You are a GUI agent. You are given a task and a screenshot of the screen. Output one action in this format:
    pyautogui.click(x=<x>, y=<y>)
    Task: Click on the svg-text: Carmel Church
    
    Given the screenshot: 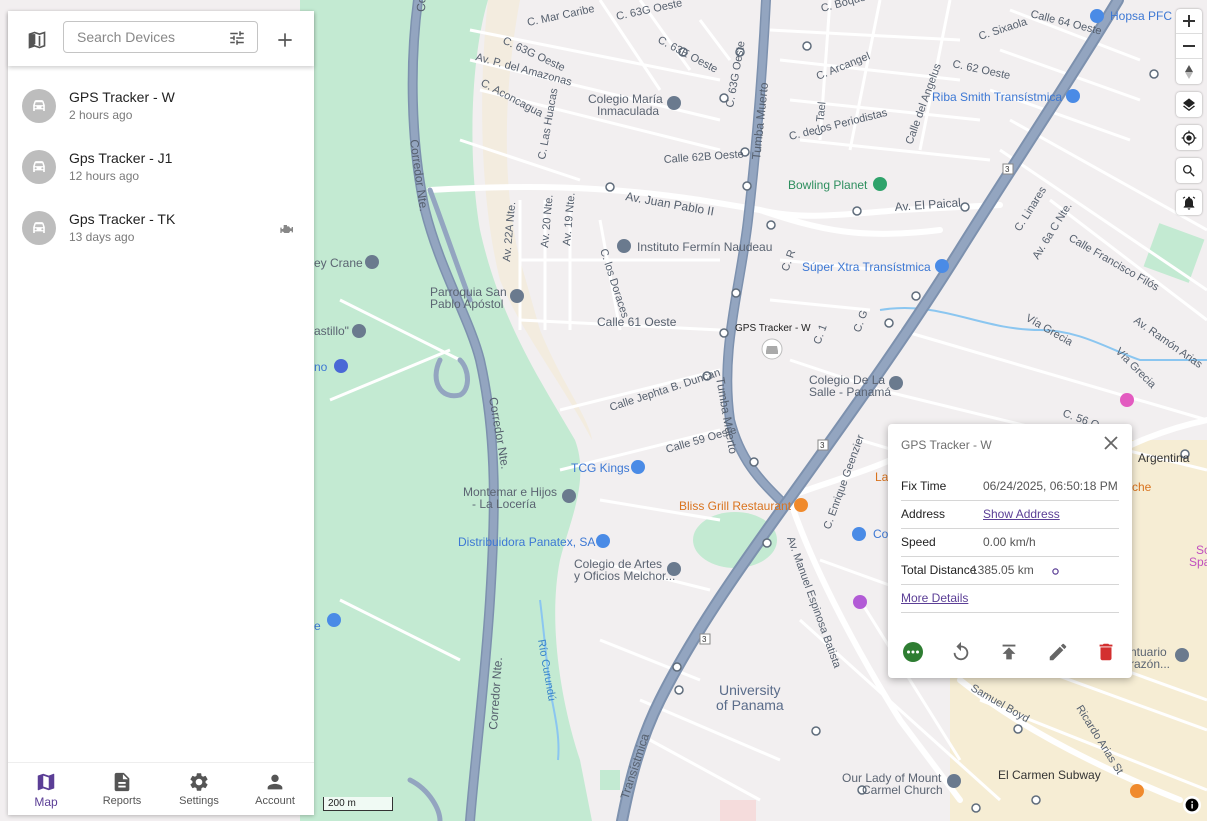 What is the action you would take?
    pyautogui.click(x=902, y=790)
    